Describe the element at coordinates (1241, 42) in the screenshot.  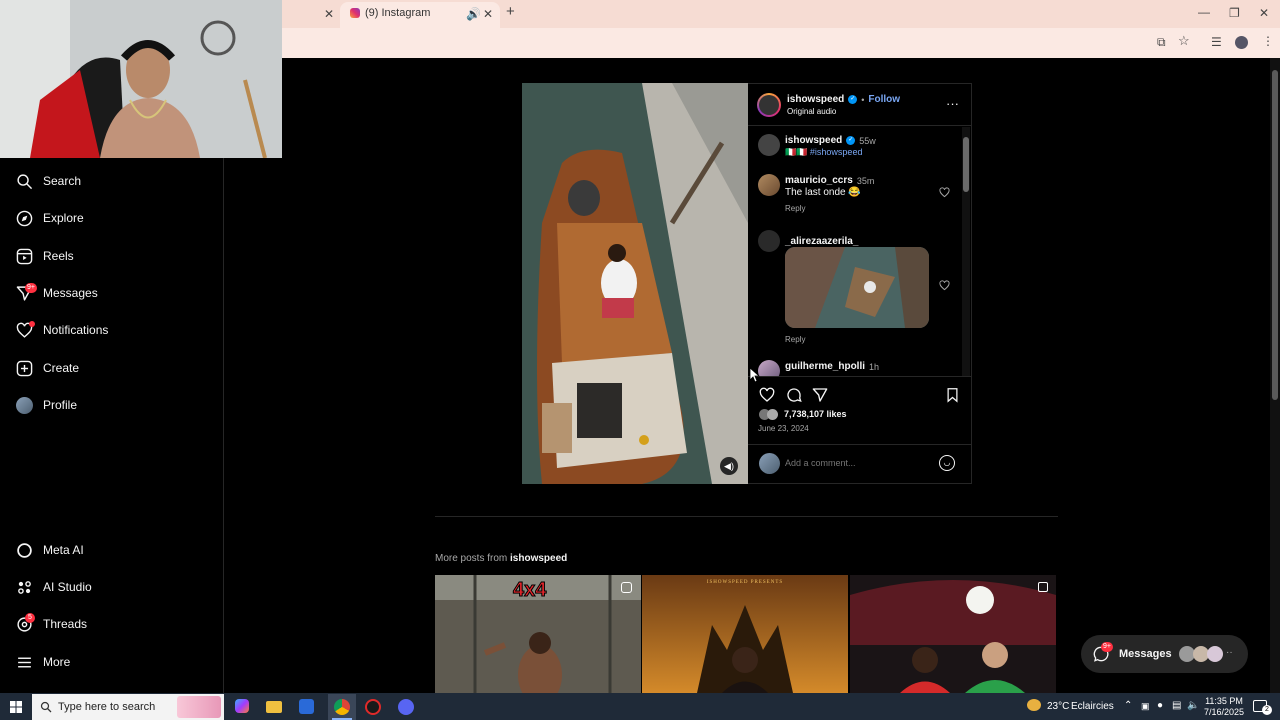
I see `profile-avatar-icon` at that location.